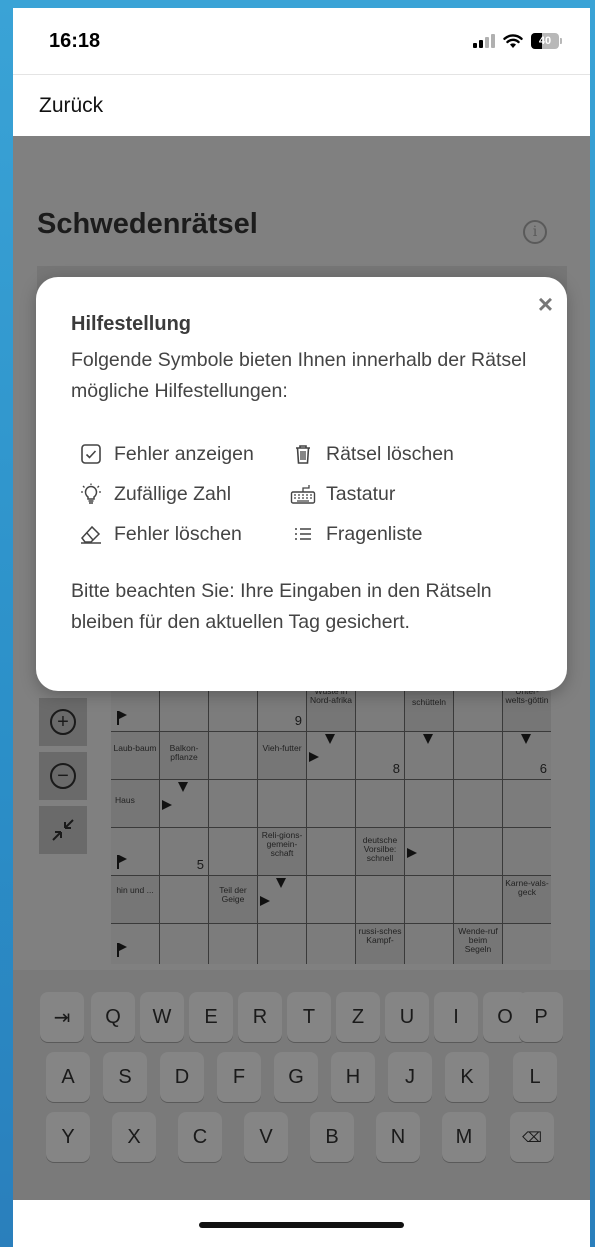 This screenshot has width=595, height=1247. I want to click on key: B, so click(332, 1137).